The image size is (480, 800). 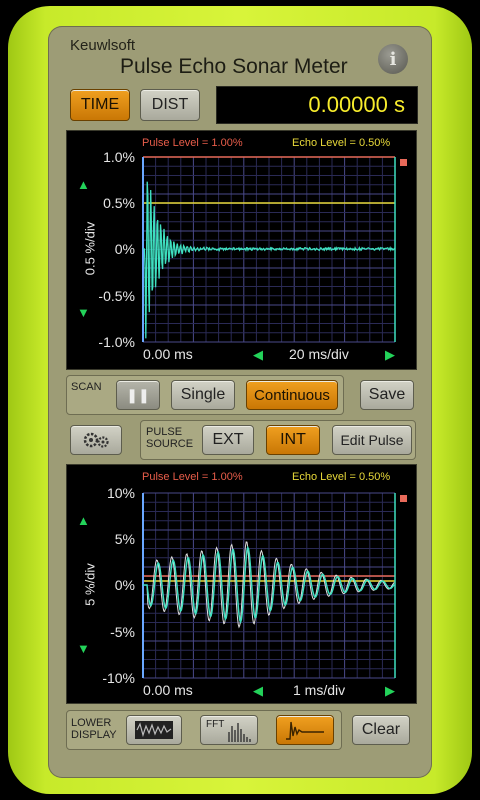 I want to click on pause-button: ❚❚, so click(x=138, y=395).